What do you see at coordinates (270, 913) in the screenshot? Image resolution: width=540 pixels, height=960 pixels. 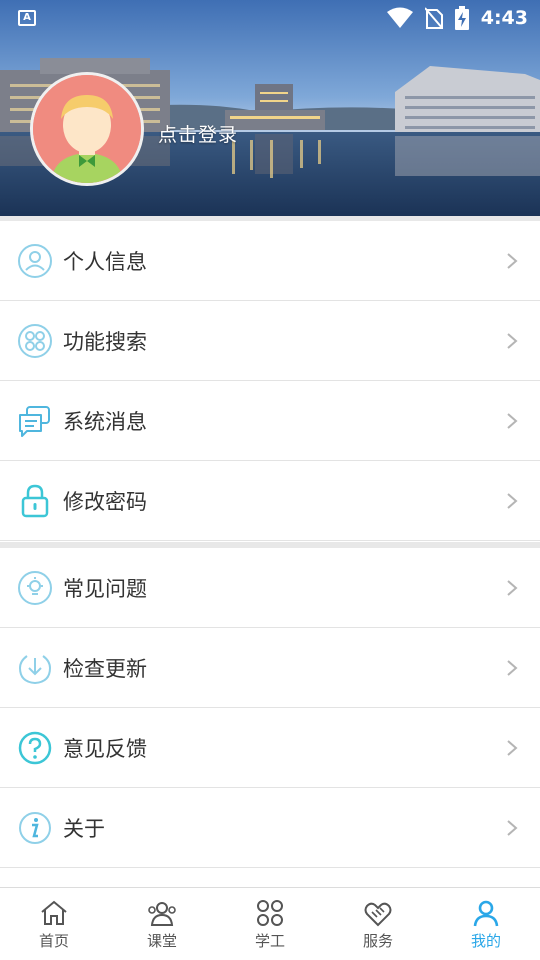 I see `apps-icon` at bounding box center [270, 913].